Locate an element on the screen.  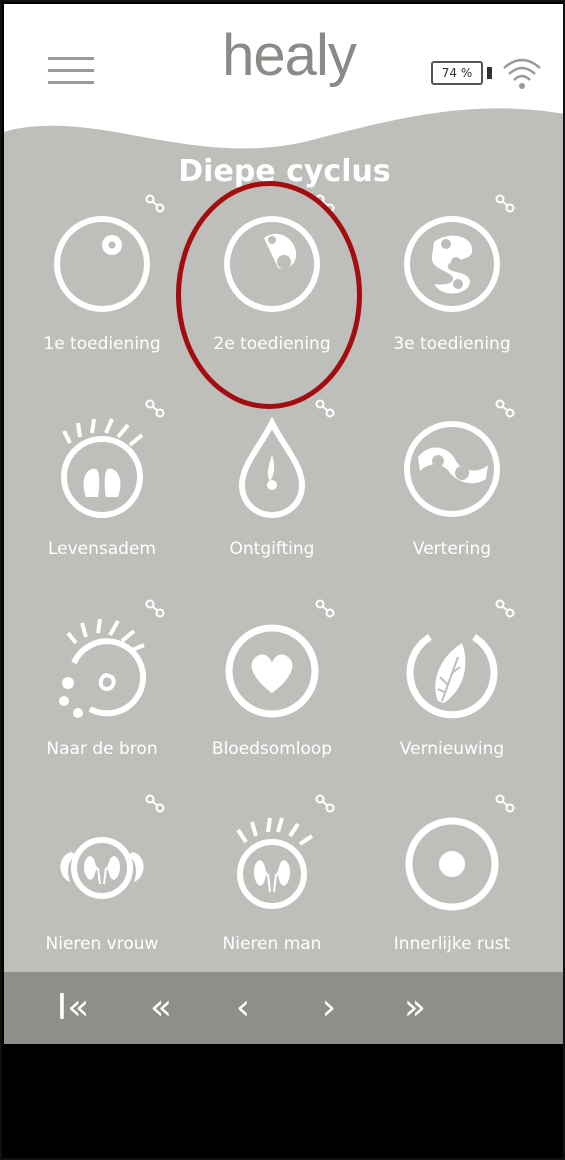
tile-label: Vertering is located at coordinates (452, 549).